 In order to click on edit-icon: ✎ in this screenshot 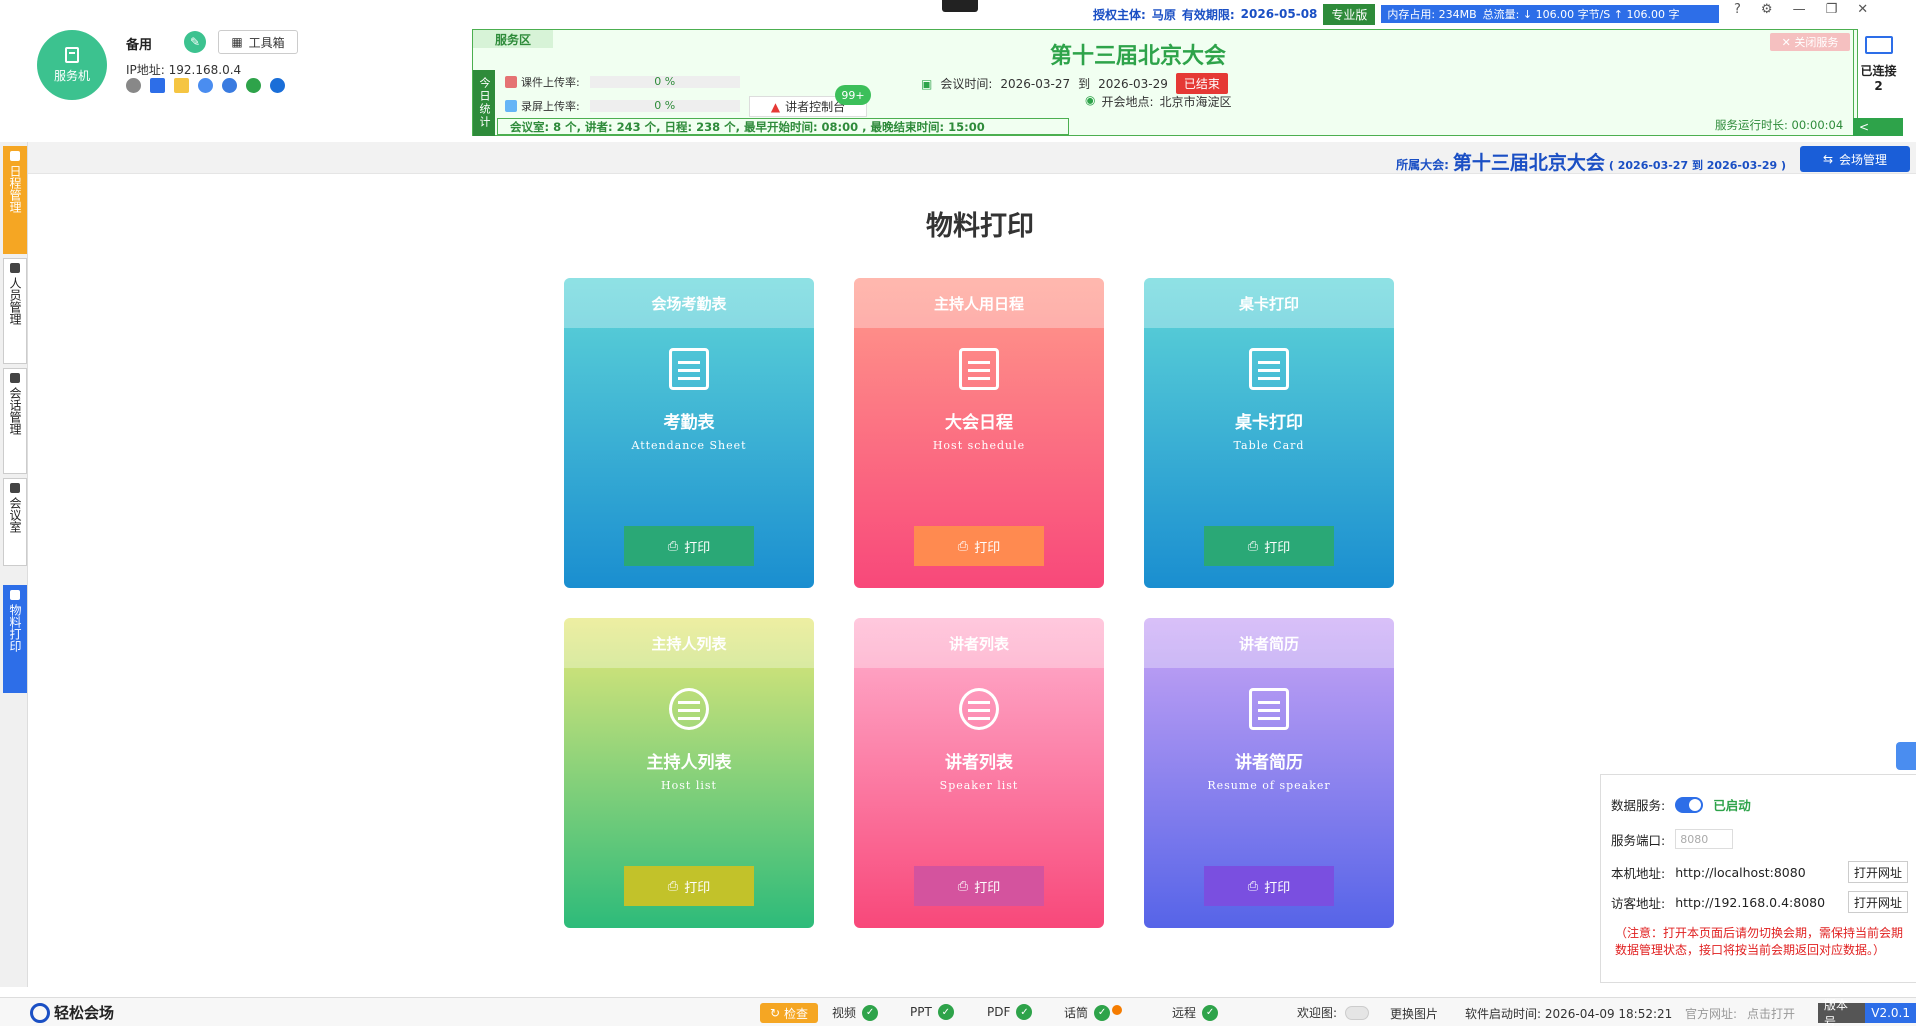, I will do `click(195, 42)`.